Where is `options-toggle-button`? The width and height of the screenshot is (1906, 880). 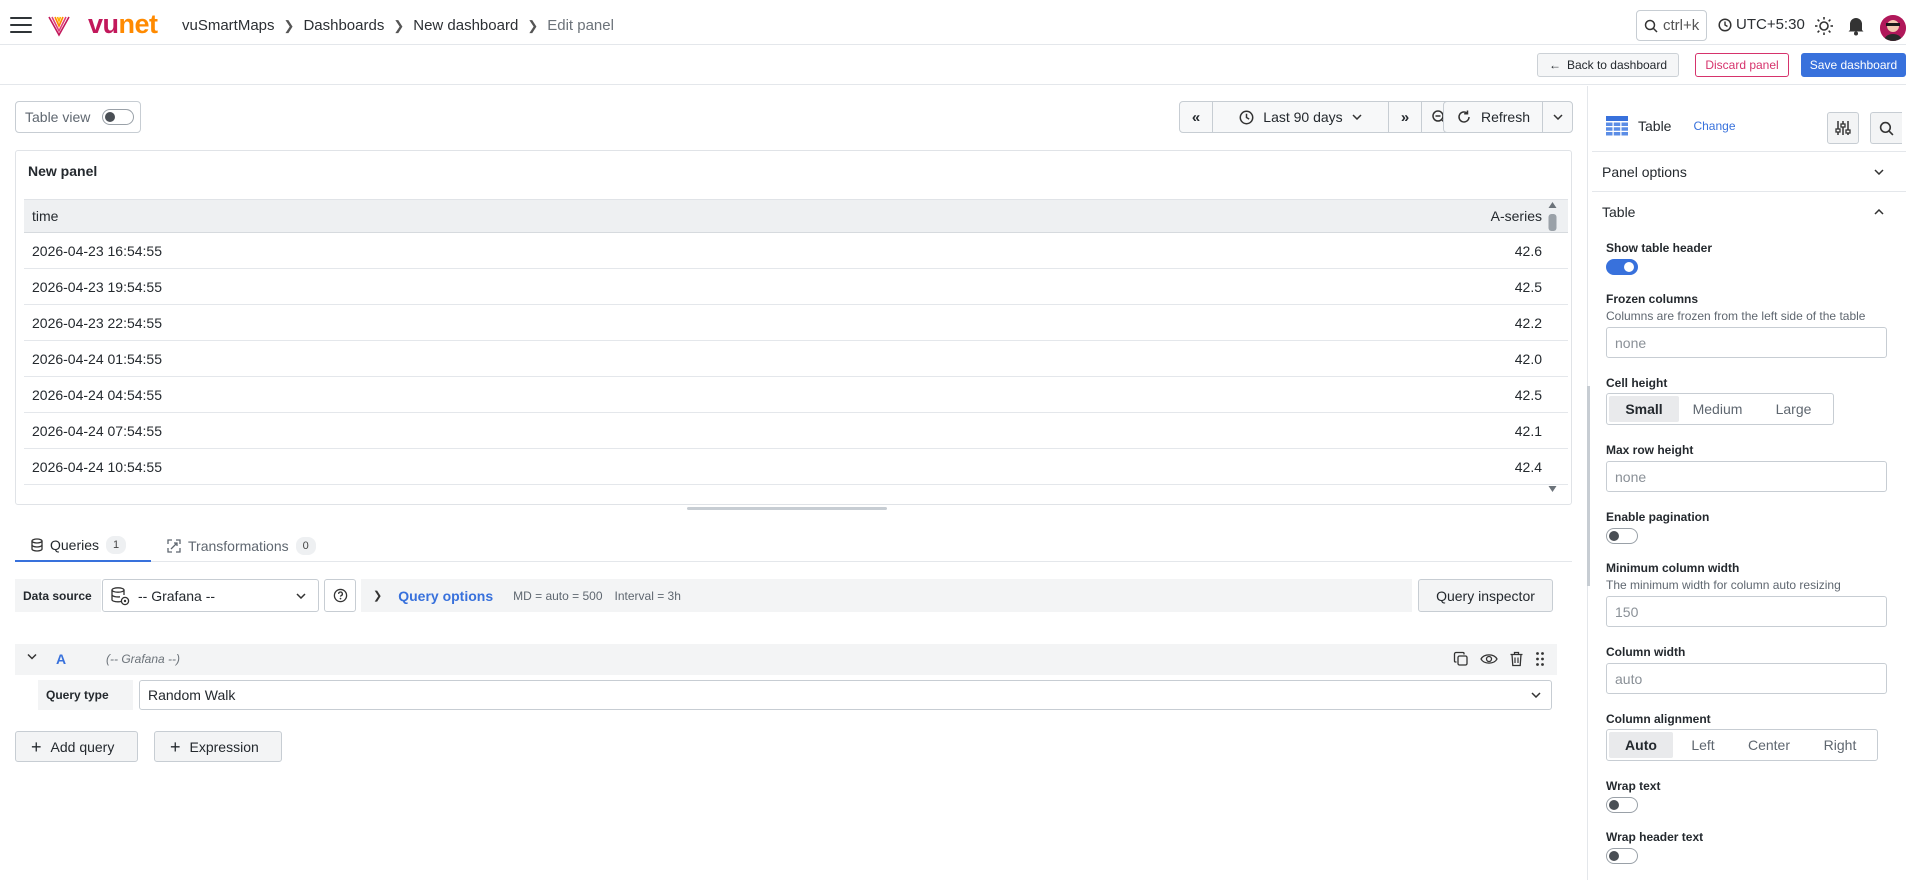 options-toggle-button is located at coordinates (1843, 128).